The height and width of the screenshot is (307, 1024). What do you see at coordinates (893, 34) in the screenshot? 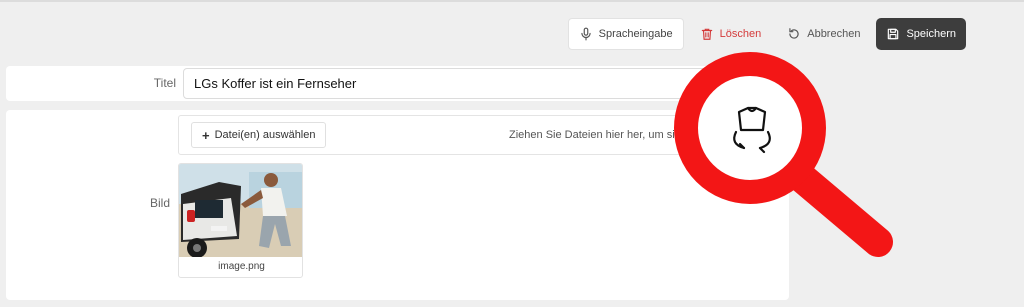
I see `floppy-disk-icon` at bounding box center [893, 34].